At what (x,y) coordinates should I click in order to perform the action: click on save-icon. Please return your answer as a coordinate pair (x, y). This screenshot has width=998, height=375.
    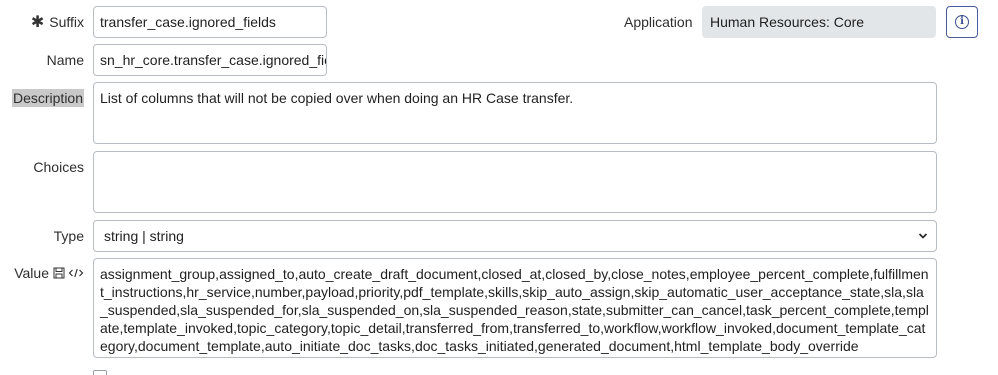
    Looking at the image, I should click on (59, 273).